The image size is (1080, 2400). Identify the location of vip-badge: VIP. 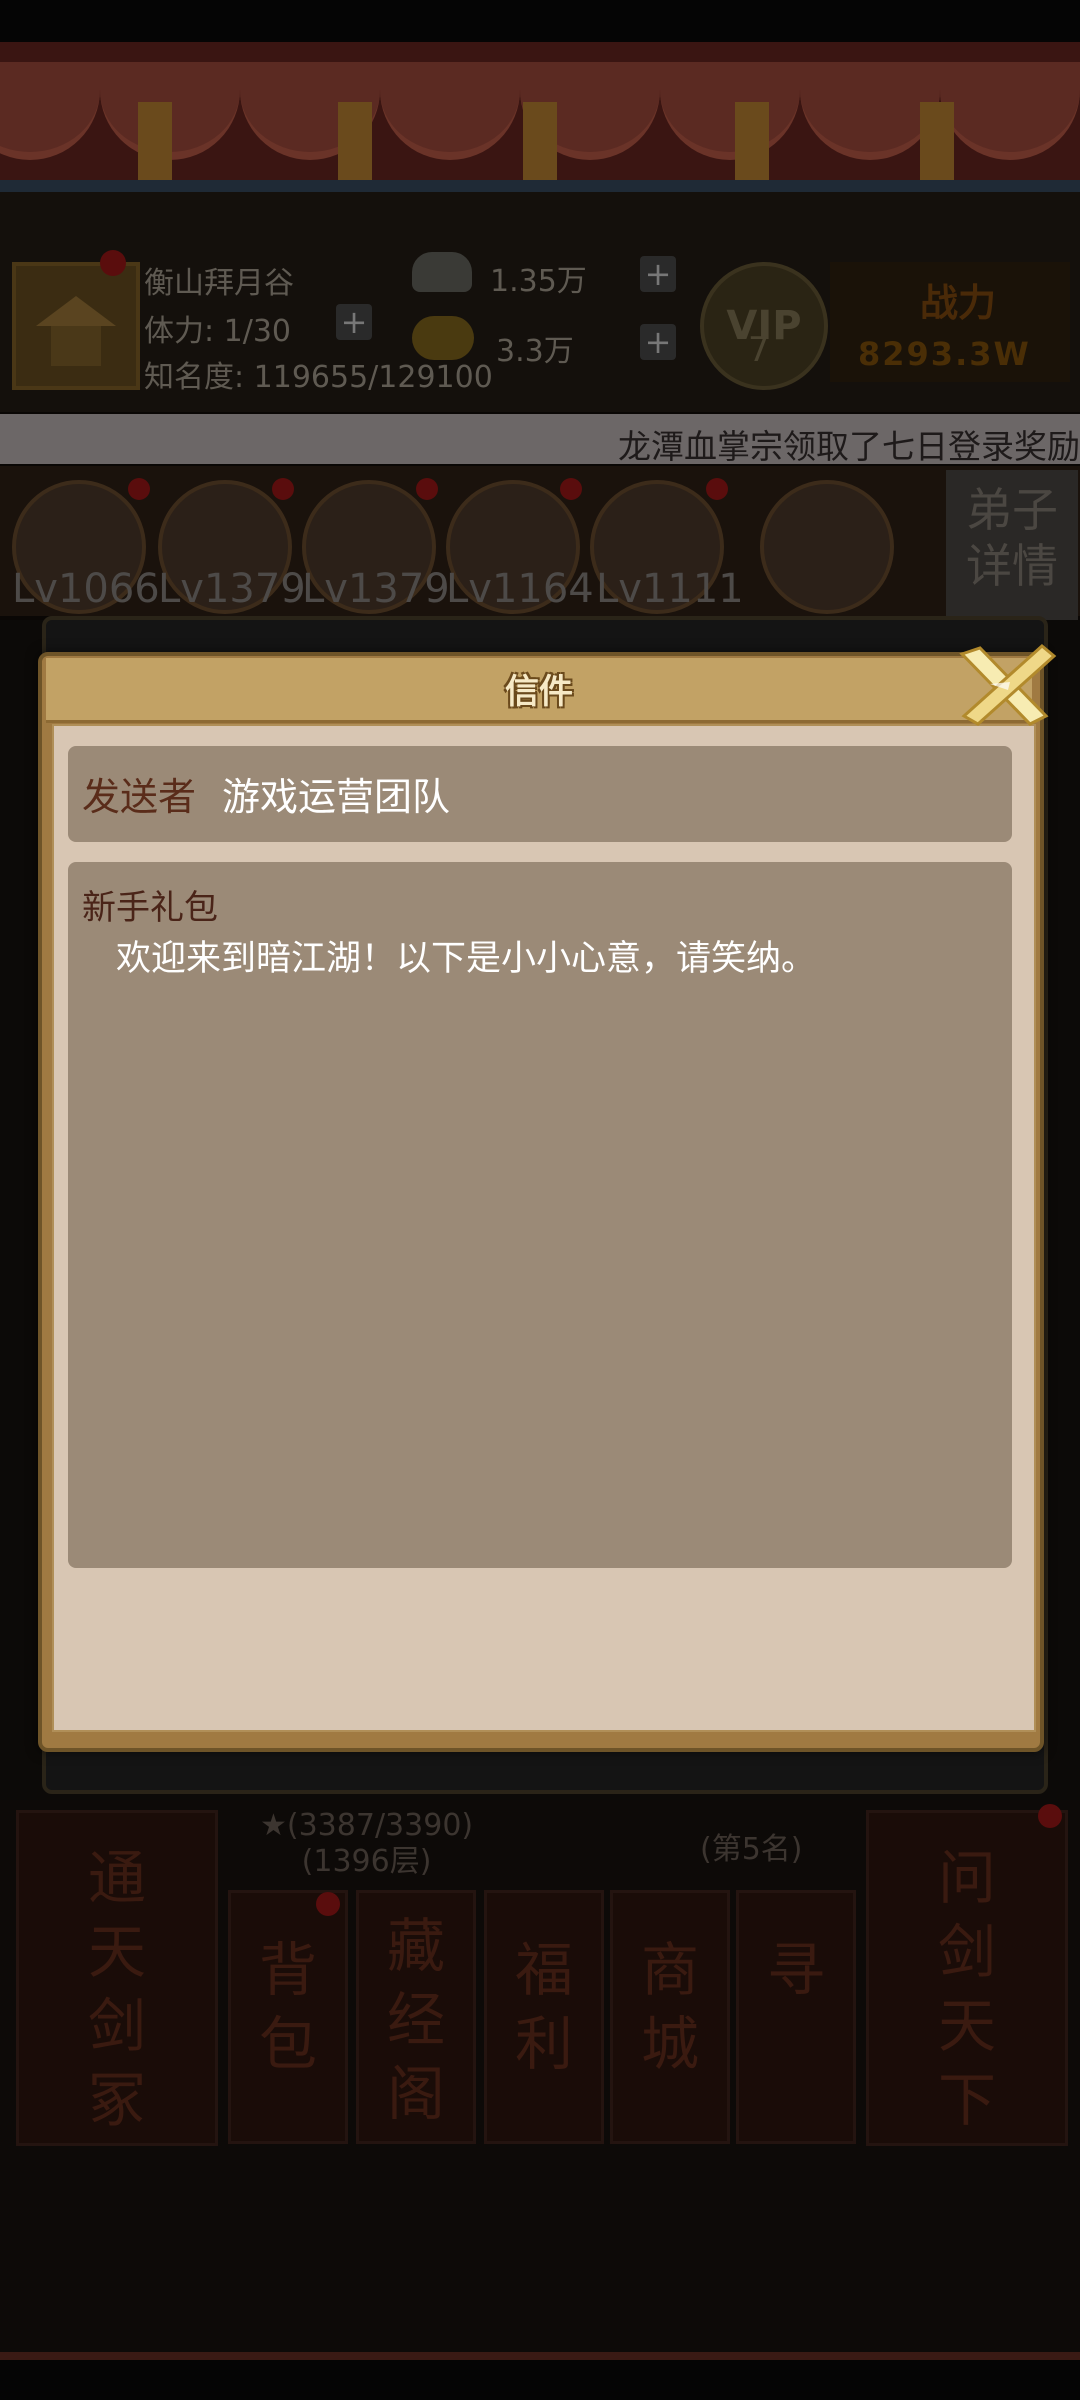
(764, 326).